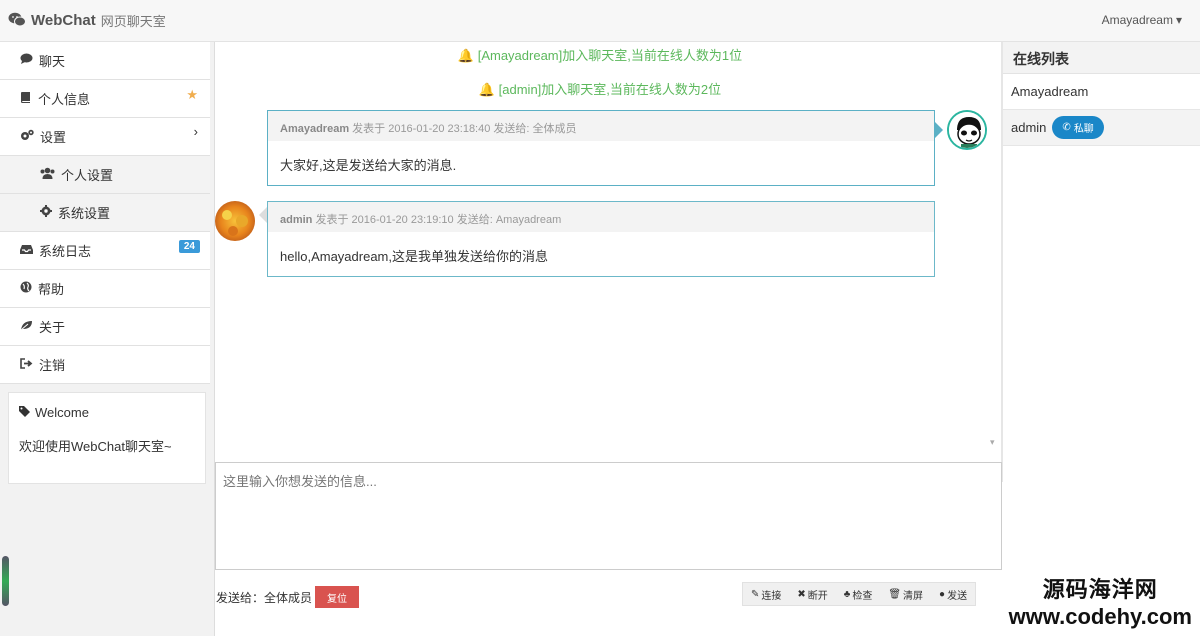  Describe the element at coordinates (610, 55) in the screenshot. I see `system-message-text: [Amayadream]加入聊天室,当前在线人数为1位` at that location.